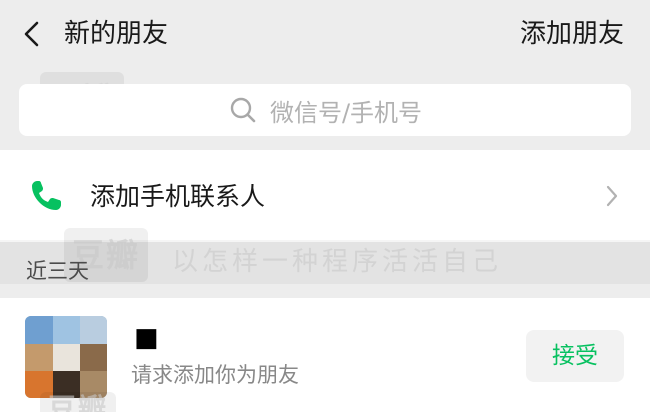  I want to click on add-friend-button: 添加朋友, so click(572, 34).